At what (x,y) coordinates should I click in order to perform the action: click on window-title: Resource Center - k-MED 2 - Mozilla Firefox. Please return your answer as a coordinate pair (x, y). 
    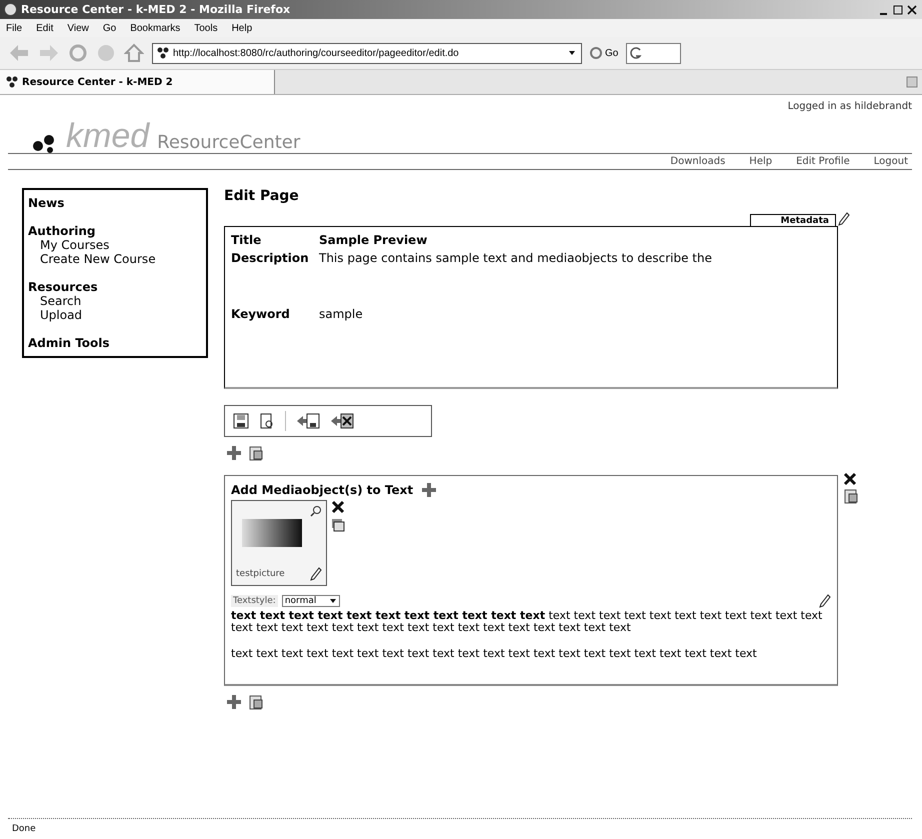
    Looking at the image, I should click on (155, 9).